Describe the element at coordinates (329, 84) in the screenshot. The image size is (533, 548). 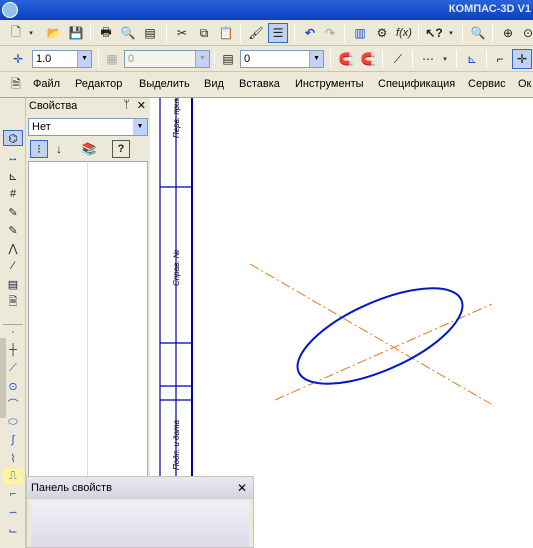
I see `menu-tools: Инструменты` at that location.